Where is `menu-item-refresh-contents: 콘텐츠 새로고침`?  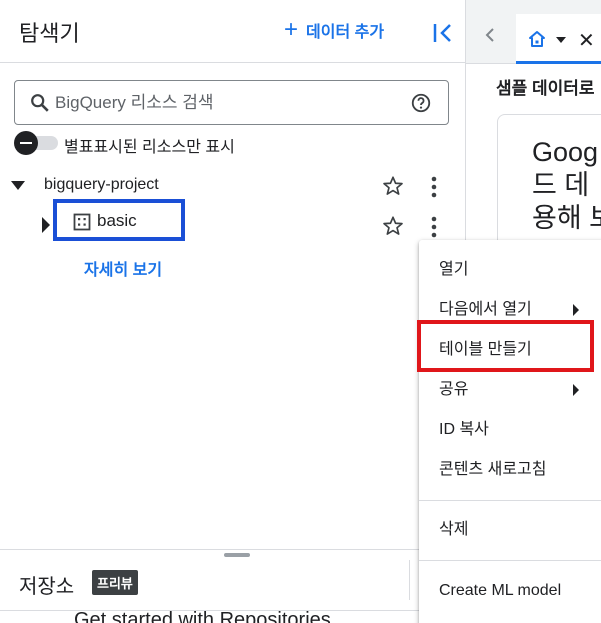 menu-item-refresh-contents: 콘텐츠 새로고침 is located at coordinates (510, 470).